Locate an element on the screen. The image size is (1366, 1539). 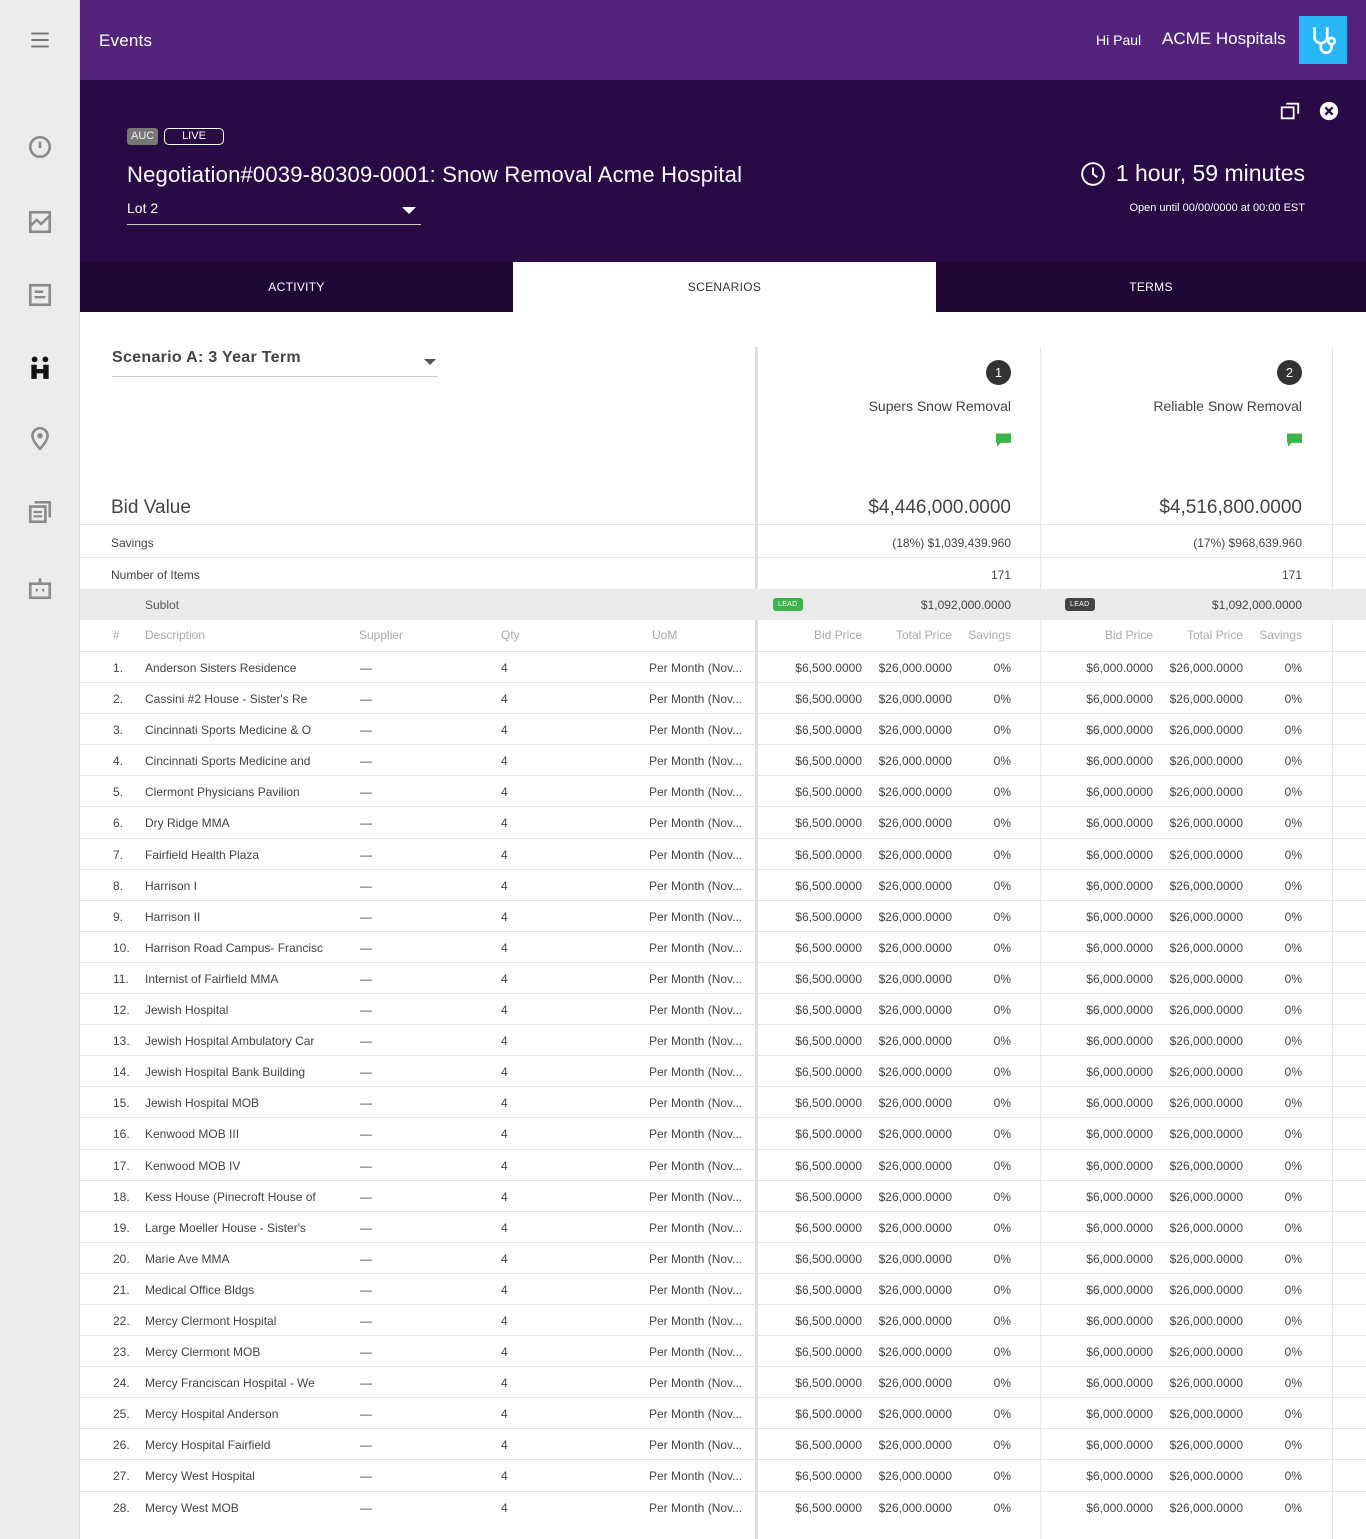
chart-icon is located at coordinates (40, 222).